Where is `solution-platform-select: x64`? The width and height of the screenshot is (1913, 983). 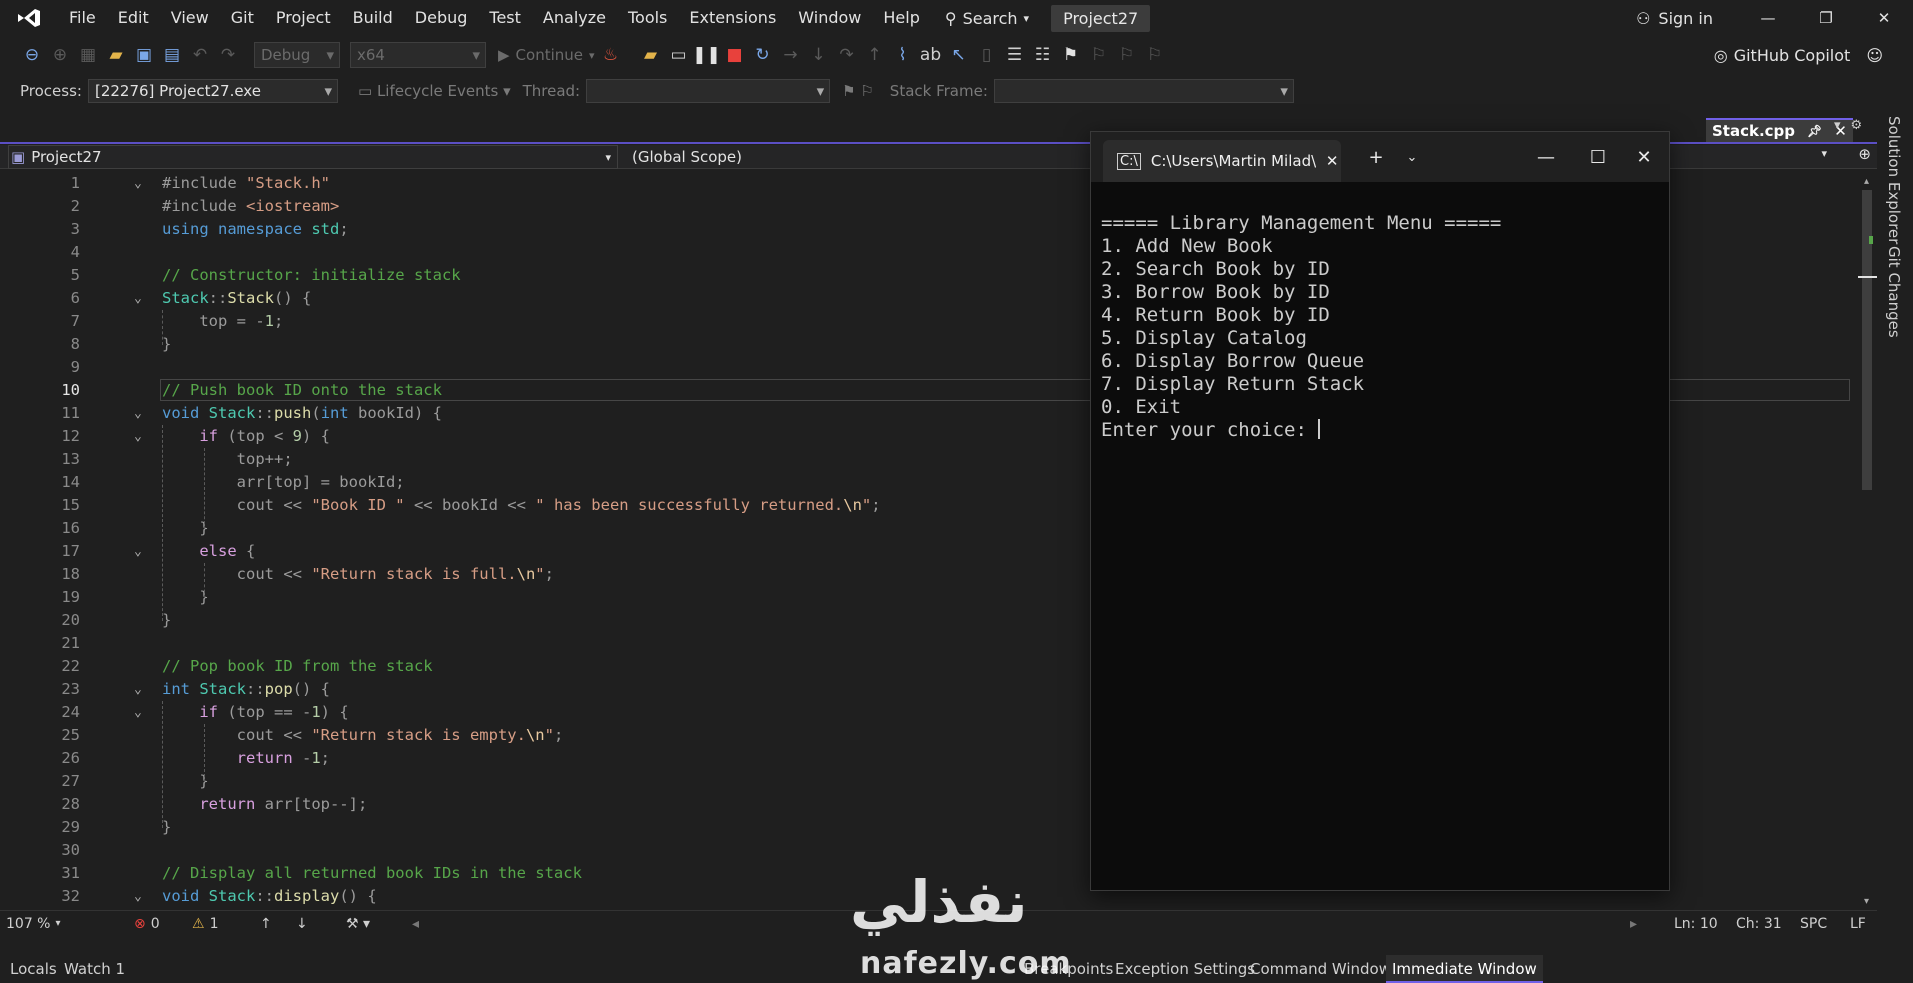
solution-platform-select: x64 is located at coordinates (418, 55).